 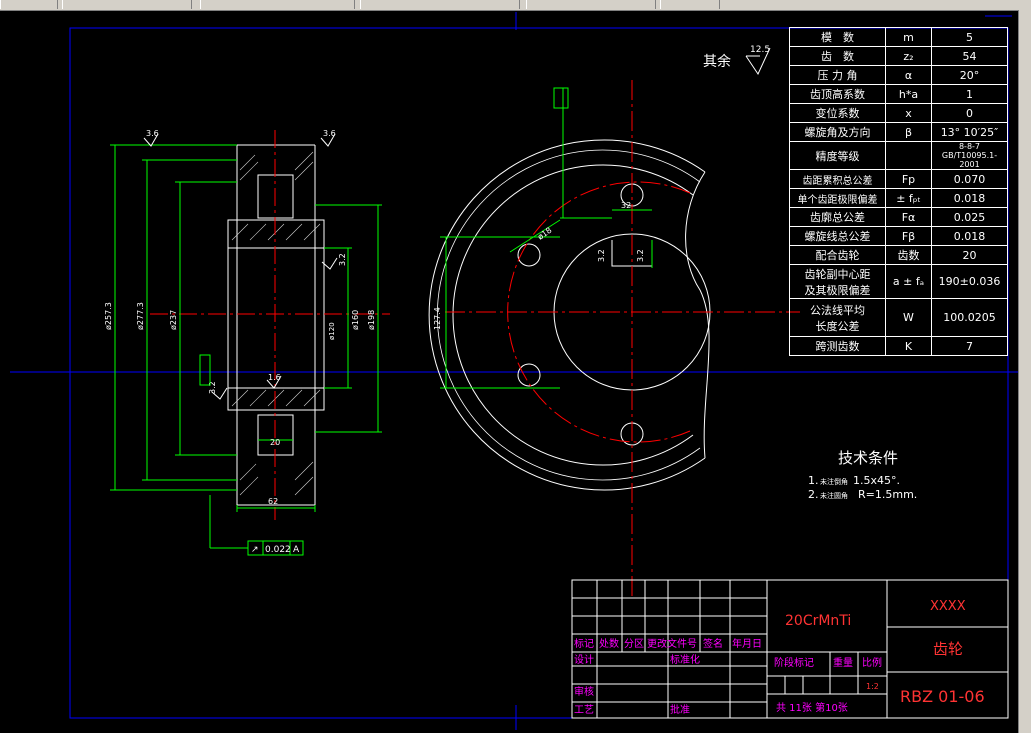 I want to click on spec-value: 8-8-7 GB/T10095.1-2001, so click(x=969, y=155).